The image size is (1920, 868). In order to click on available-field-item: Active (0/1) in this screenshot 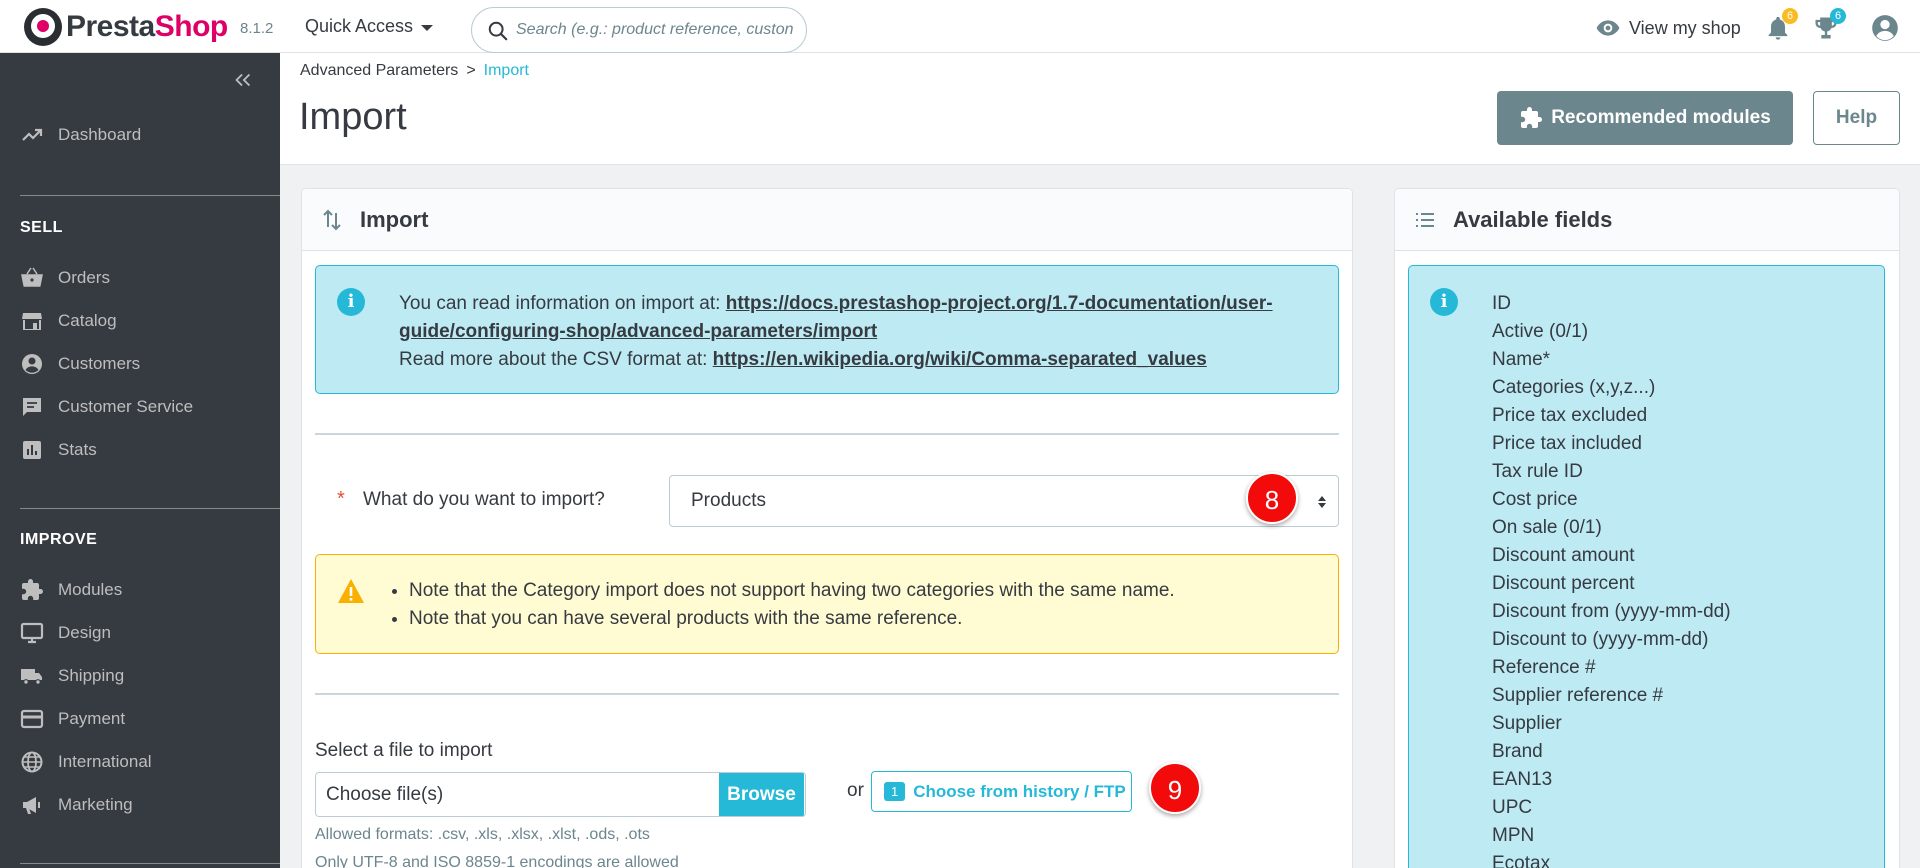, I will do `click(1540, 331)`.